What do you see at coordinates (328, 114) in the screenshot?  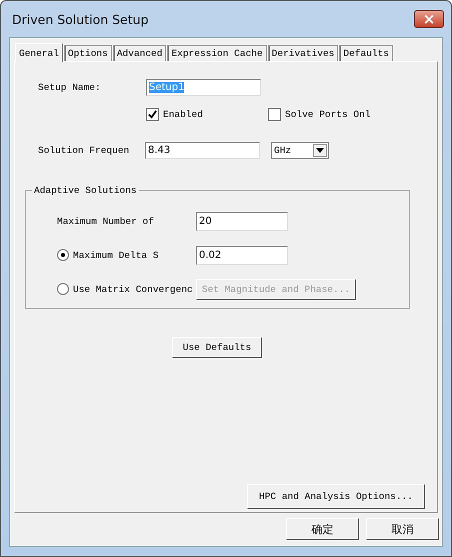 I see `checkbox-label: Solve Ports Onl` at bounding box center [328, 114].